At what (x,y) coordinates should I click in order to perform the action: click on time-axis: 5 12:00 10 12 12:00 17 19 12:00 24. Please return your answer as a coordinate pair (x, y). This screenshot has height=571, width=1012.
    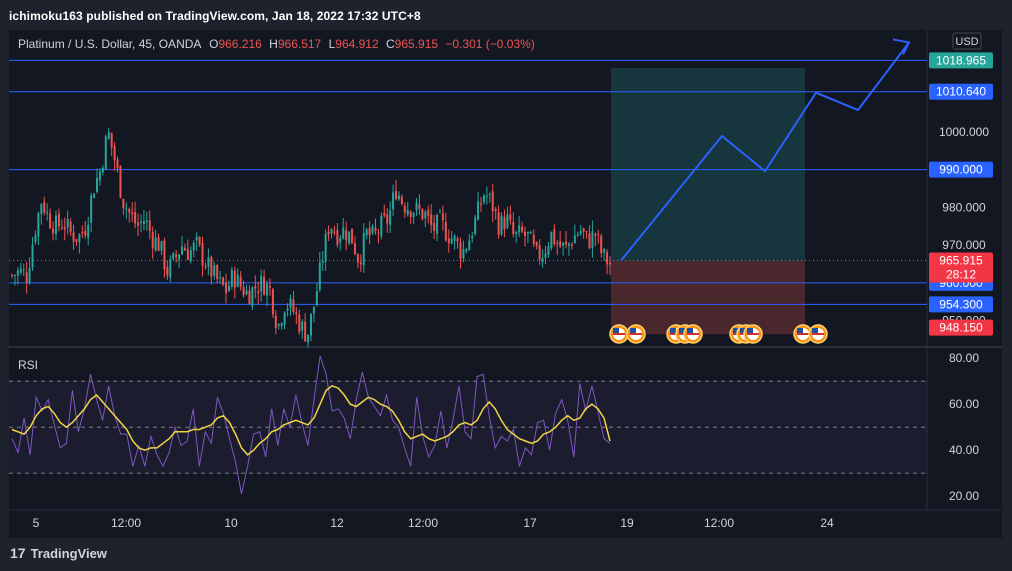
    Looking at the image, I should click on (433, 523).